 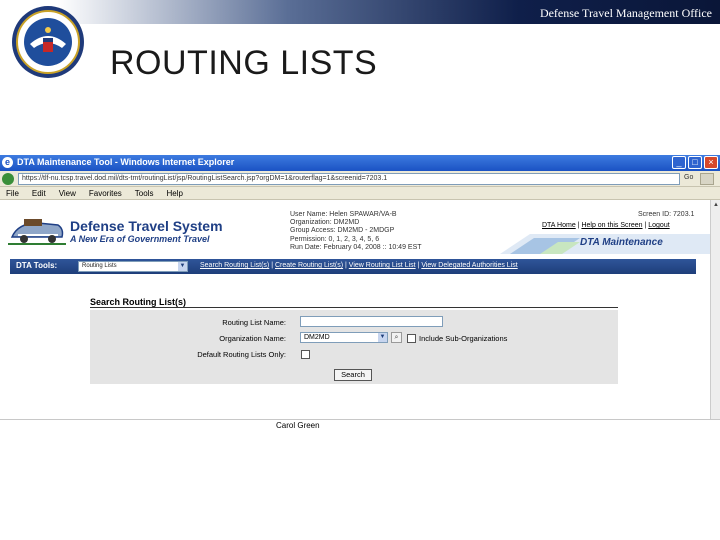 I want to click on dta-maintenance-label: DTA Maintenance, so click(x=621, y=242).